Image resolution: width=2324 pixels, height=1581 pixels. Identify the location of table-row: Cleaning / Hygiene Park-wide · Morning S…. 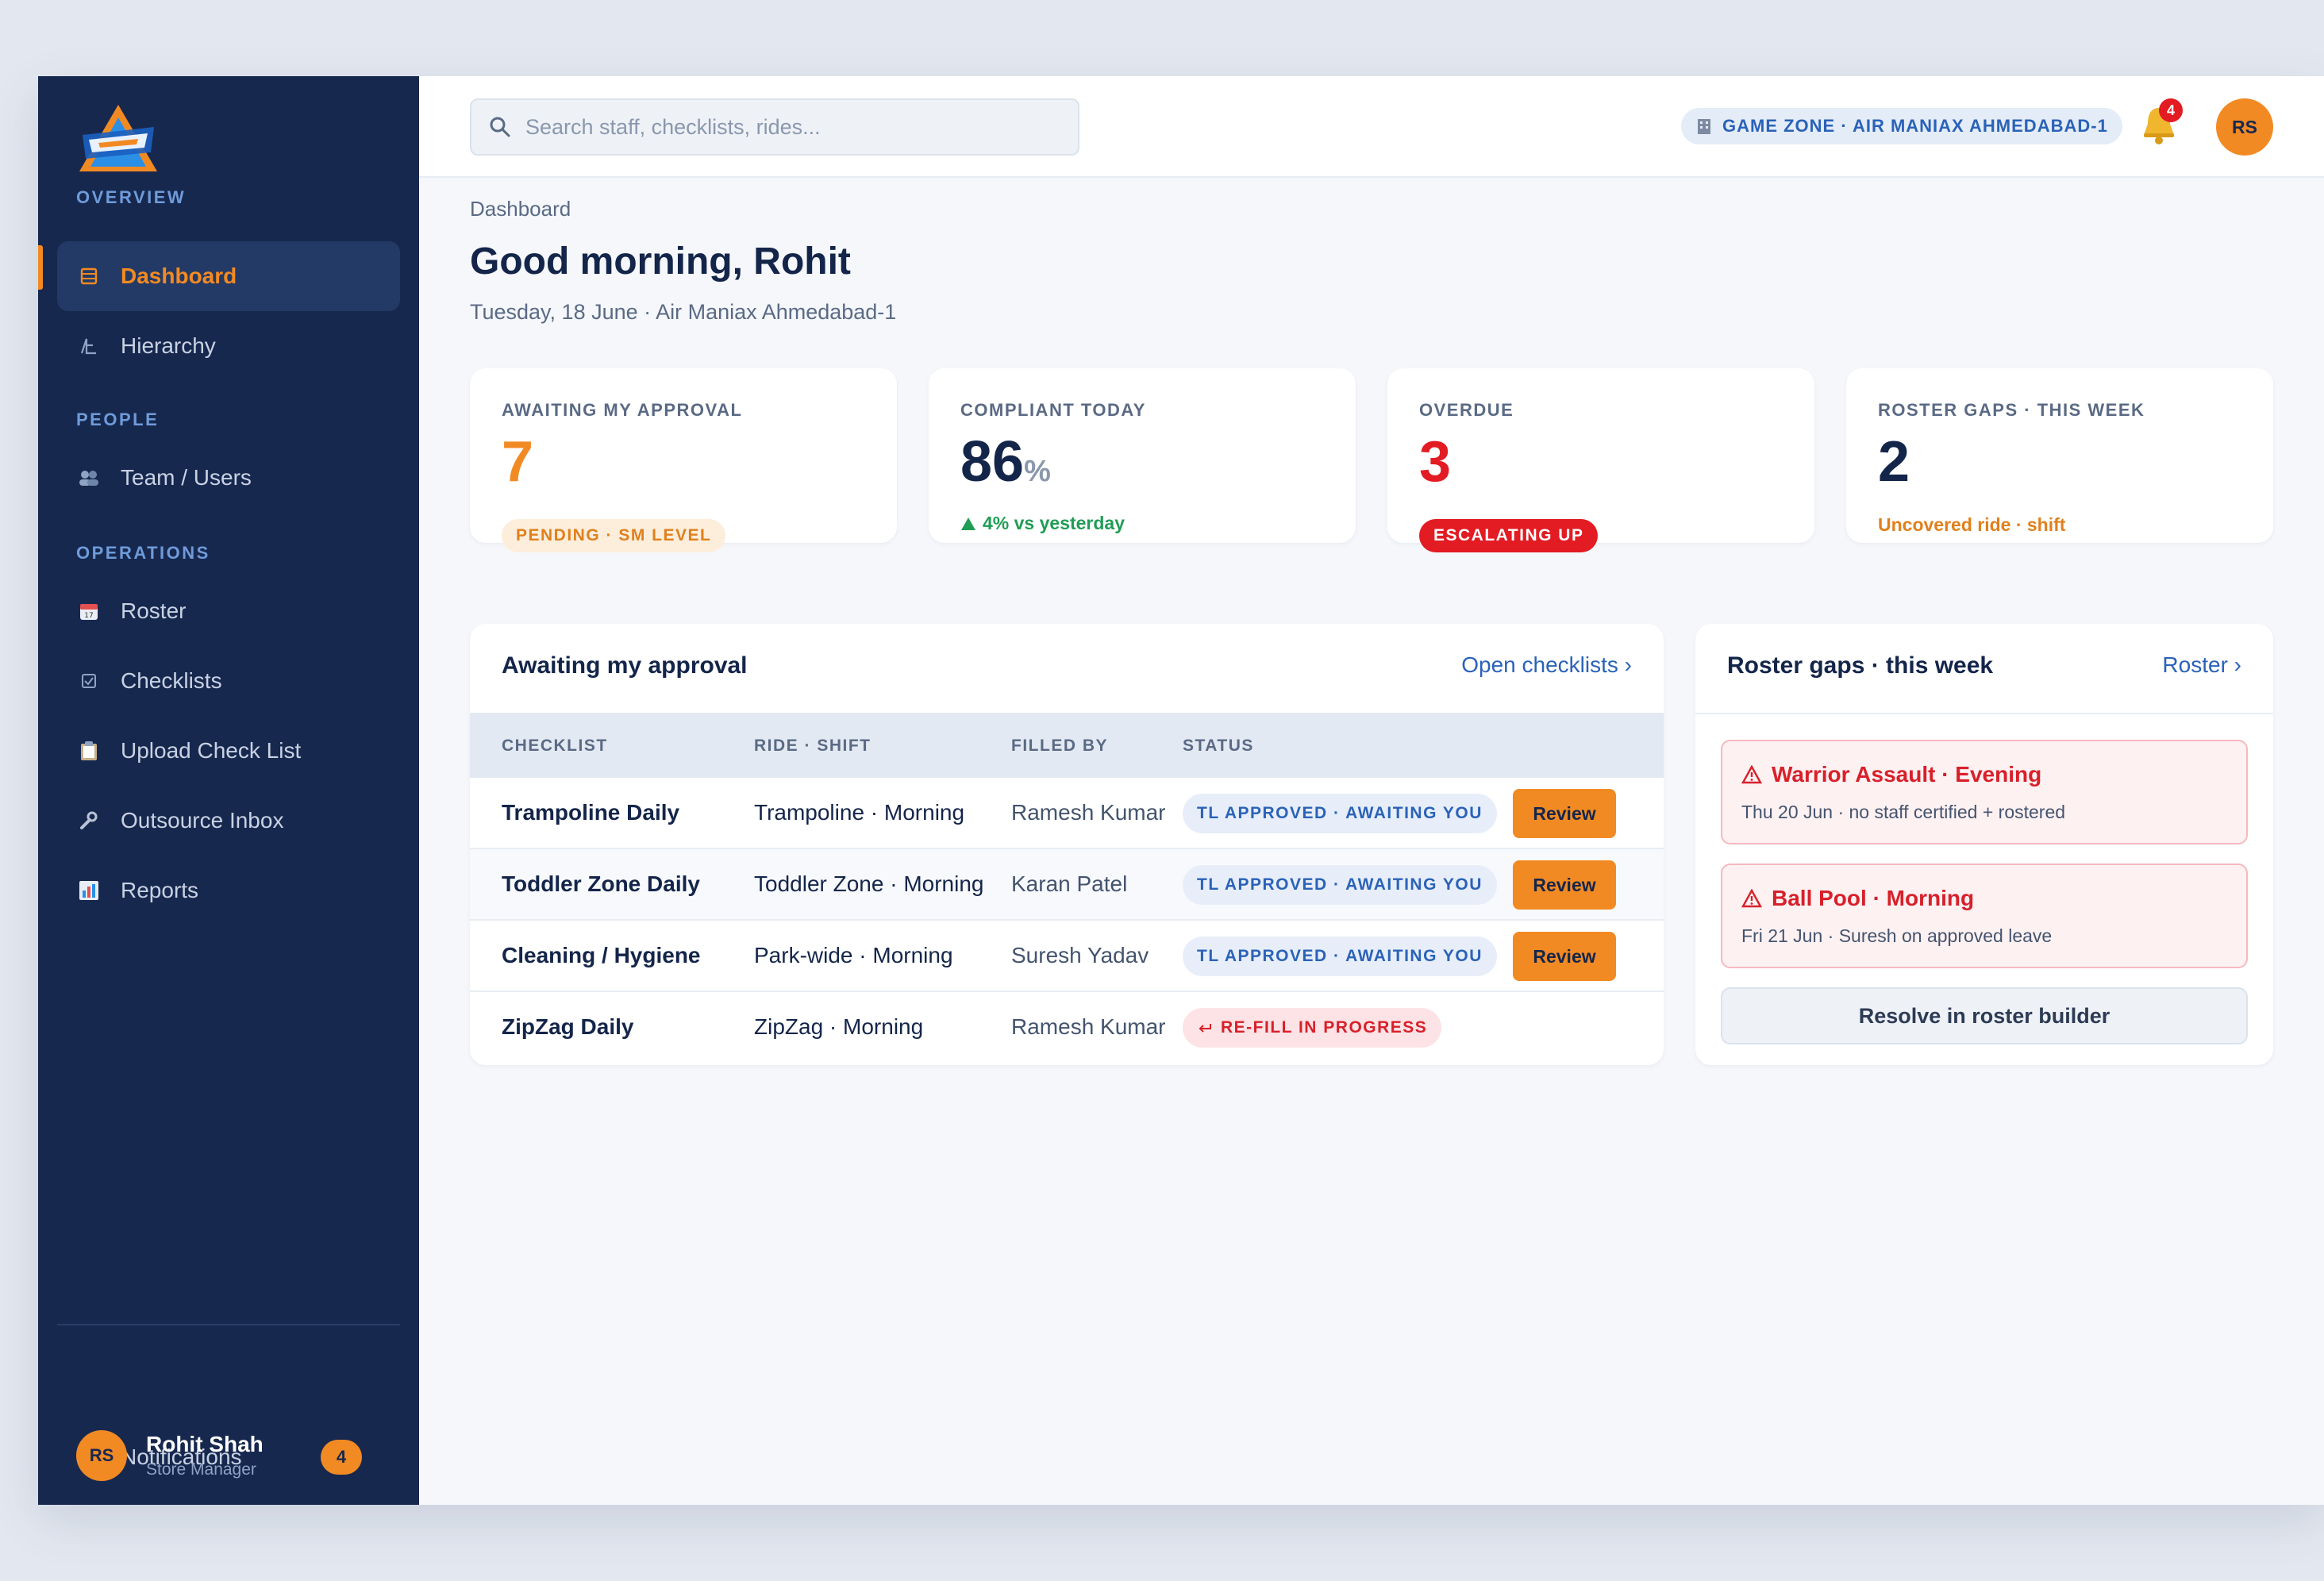
(1067, 956).